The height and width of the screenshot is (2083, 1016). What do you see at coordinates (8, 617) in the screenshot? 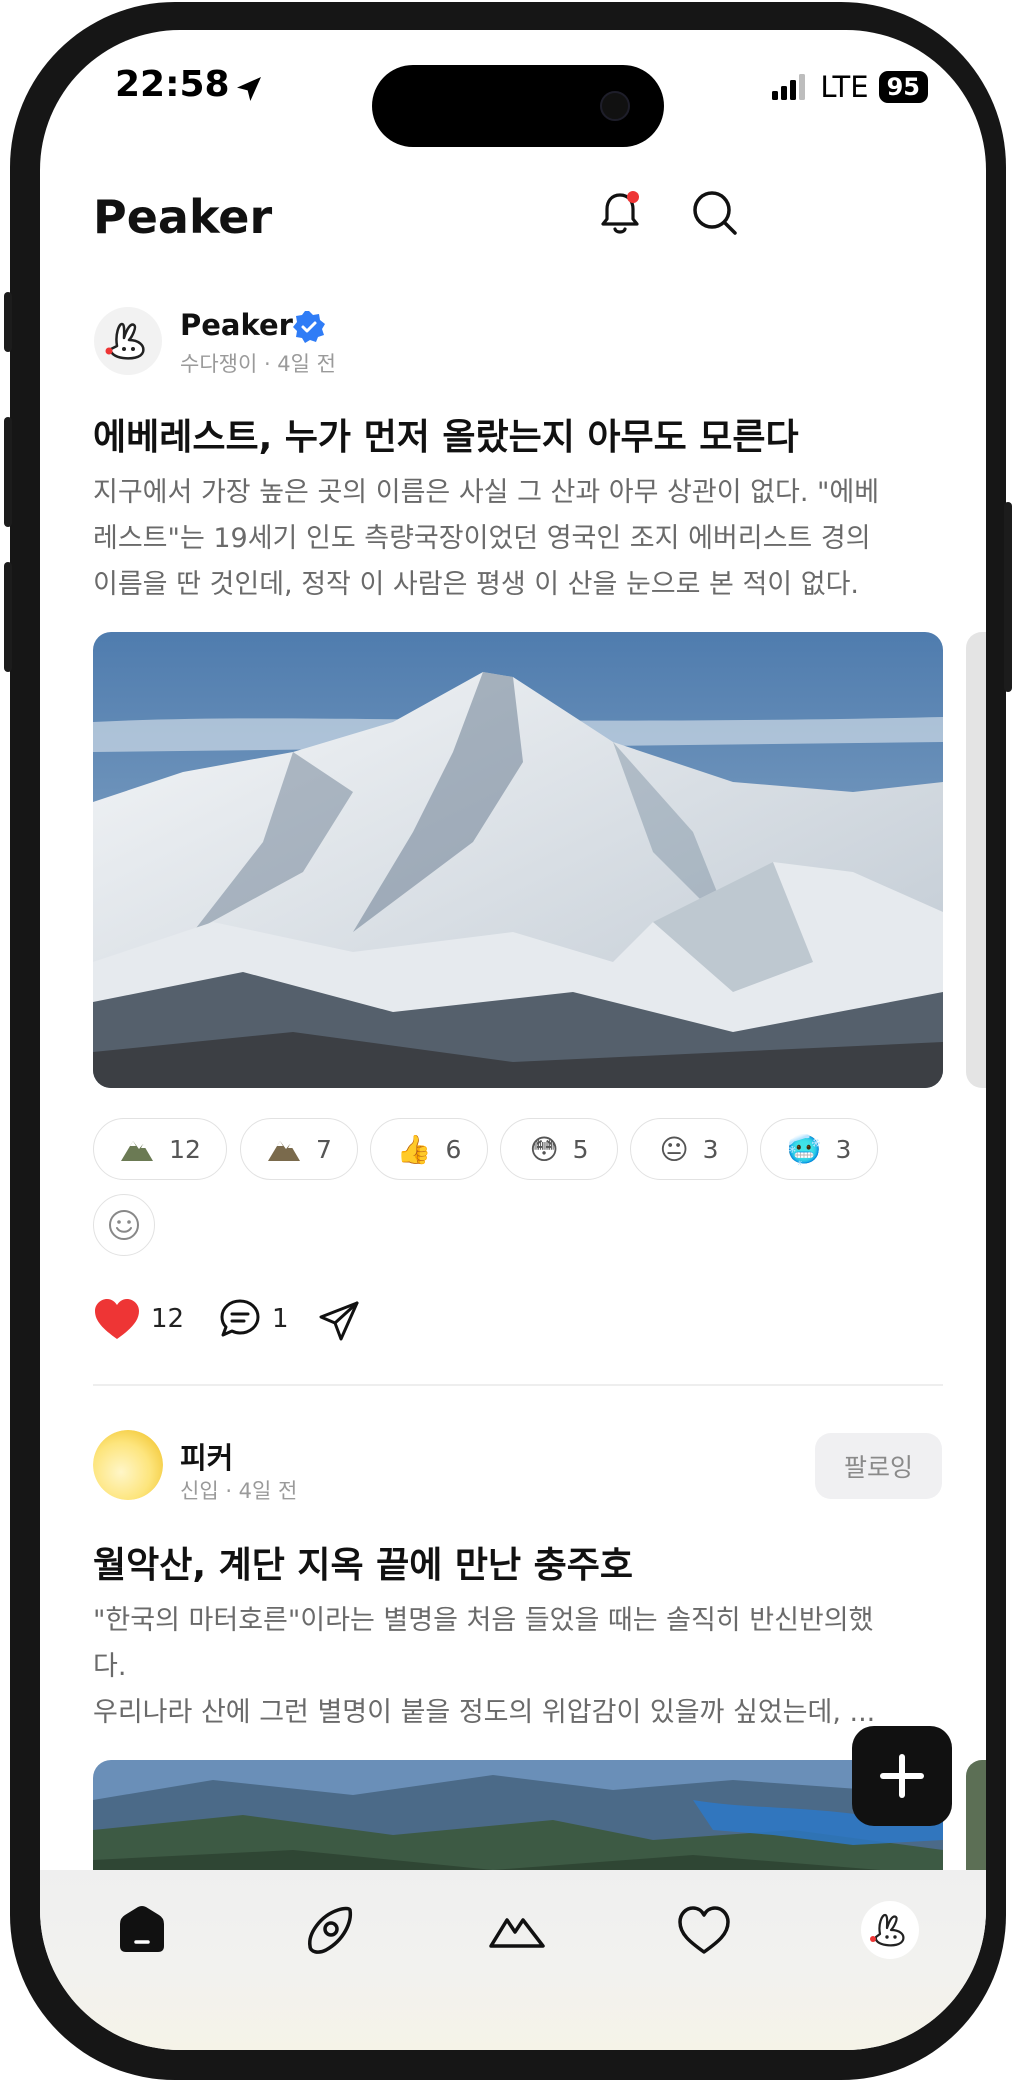
I see `volume-down-button` at bounding box center [8, 617].